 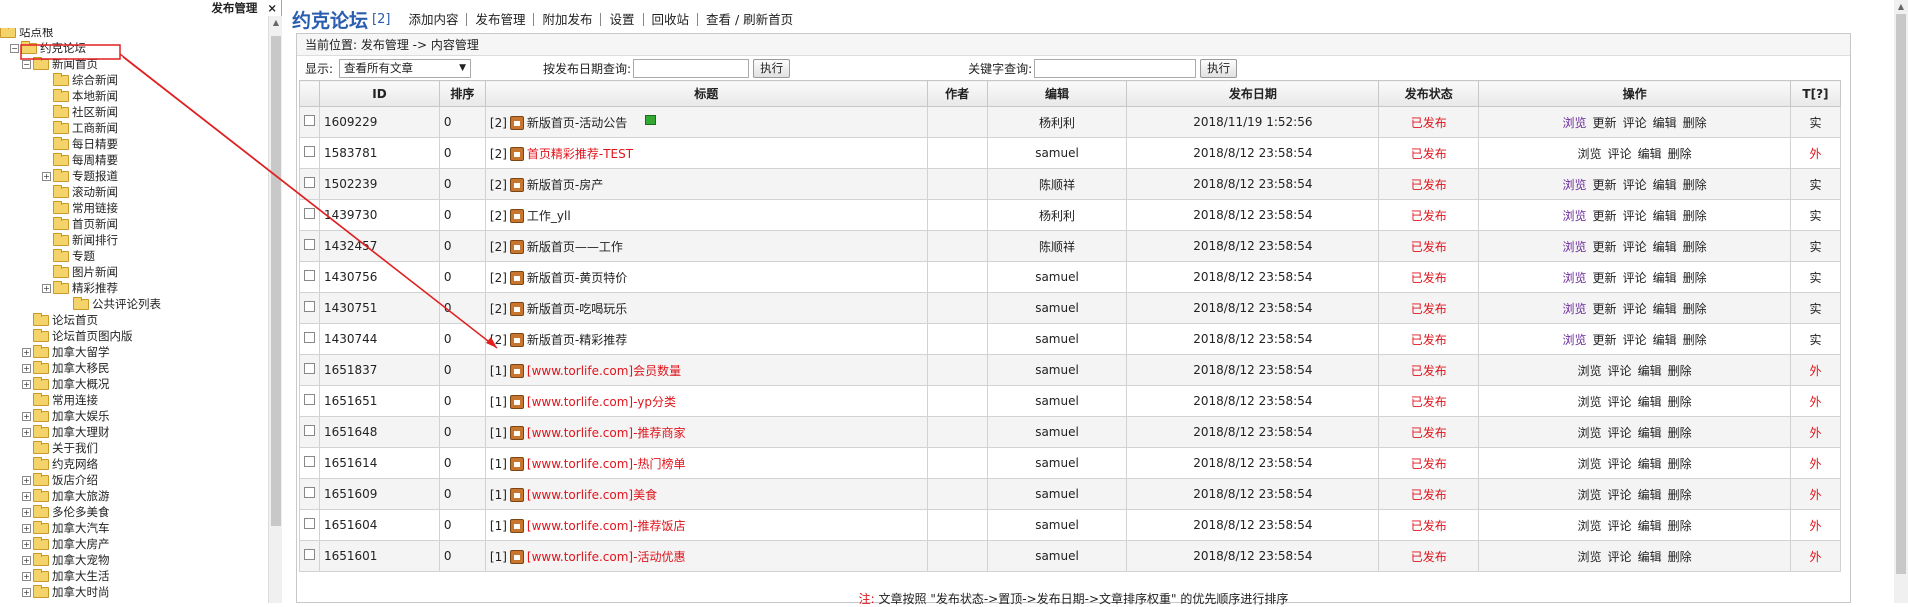 What do you see at coordinates (1429, 93) in the screenshot?
I see `header-status: 发布状态` at bounding box center [1429, 93].